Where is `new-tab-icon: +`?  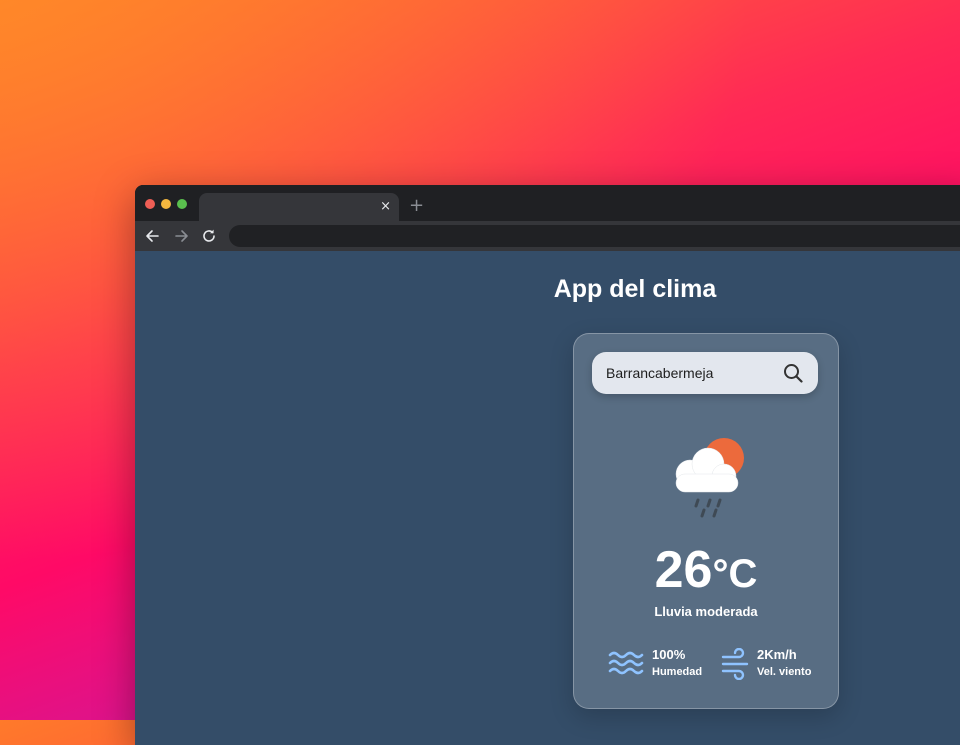
new-tab-icon: + is located at coordinates (416, 206).